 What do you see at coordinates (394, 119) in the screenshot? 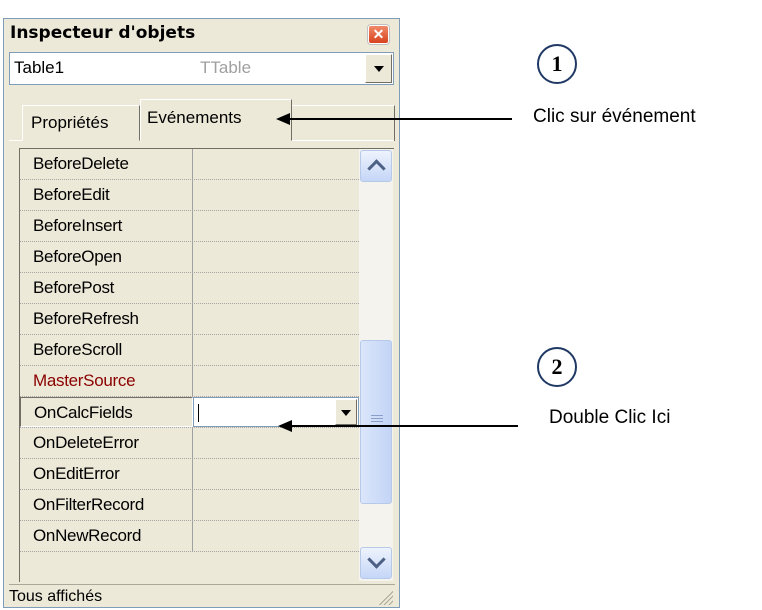
I see `arrow-to-events-tab` at bounding box center [394, 119].